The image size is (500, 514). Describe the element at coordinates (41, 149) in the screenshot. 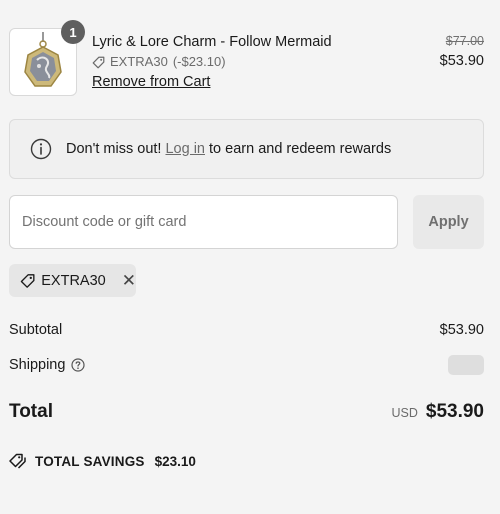

I see `info-icon` at that location.